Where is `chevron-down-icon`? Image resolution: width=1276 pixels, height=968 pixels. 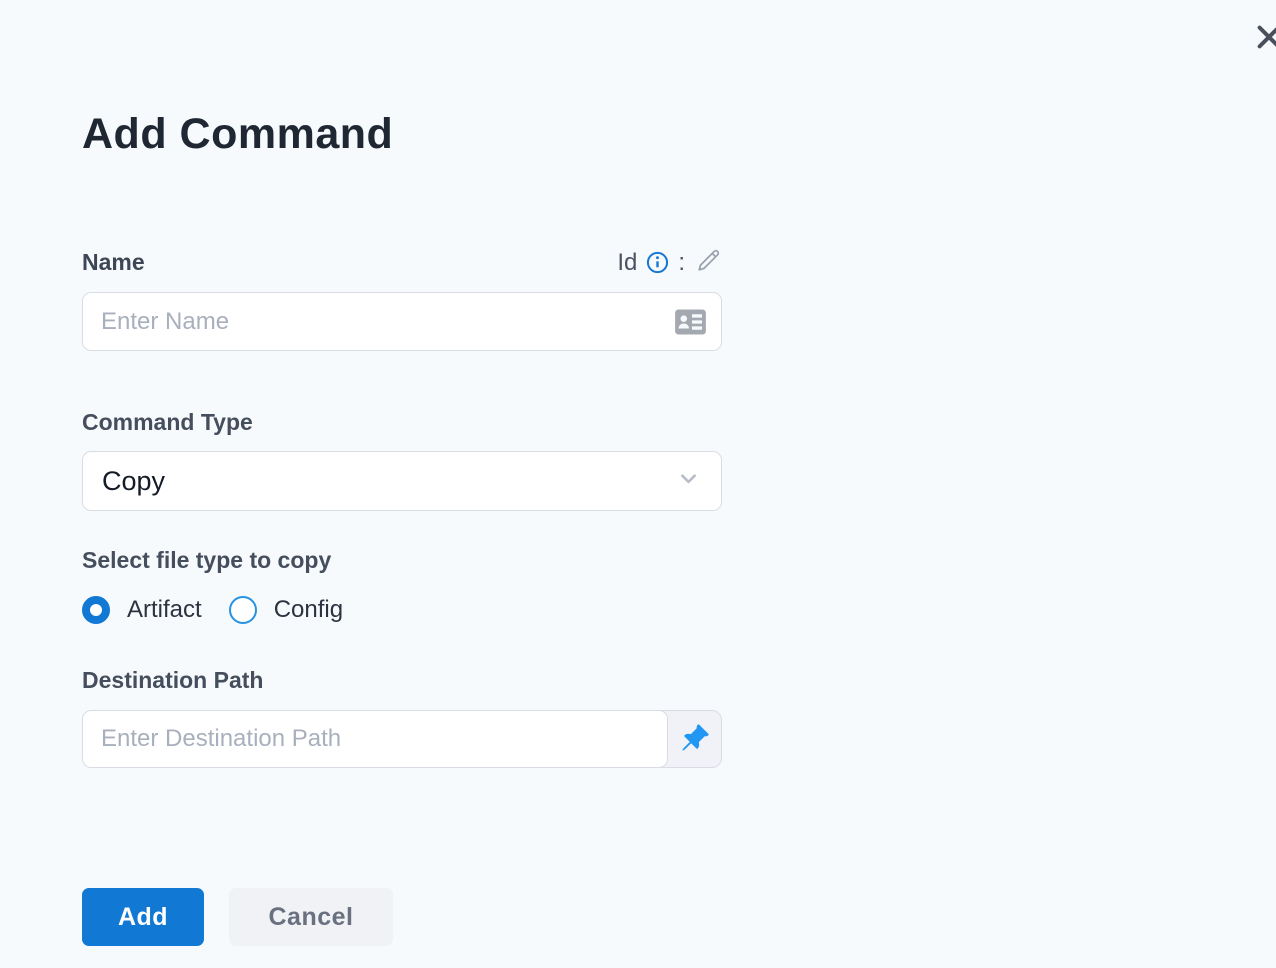 chevron-down-icon is located at coordinates (688, 481).